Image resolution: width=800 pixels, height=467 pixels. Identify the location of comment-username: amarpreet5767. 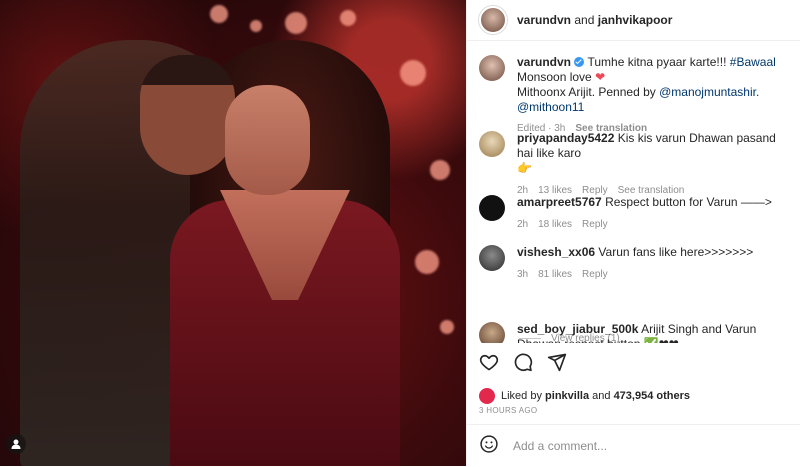
(559, 202).